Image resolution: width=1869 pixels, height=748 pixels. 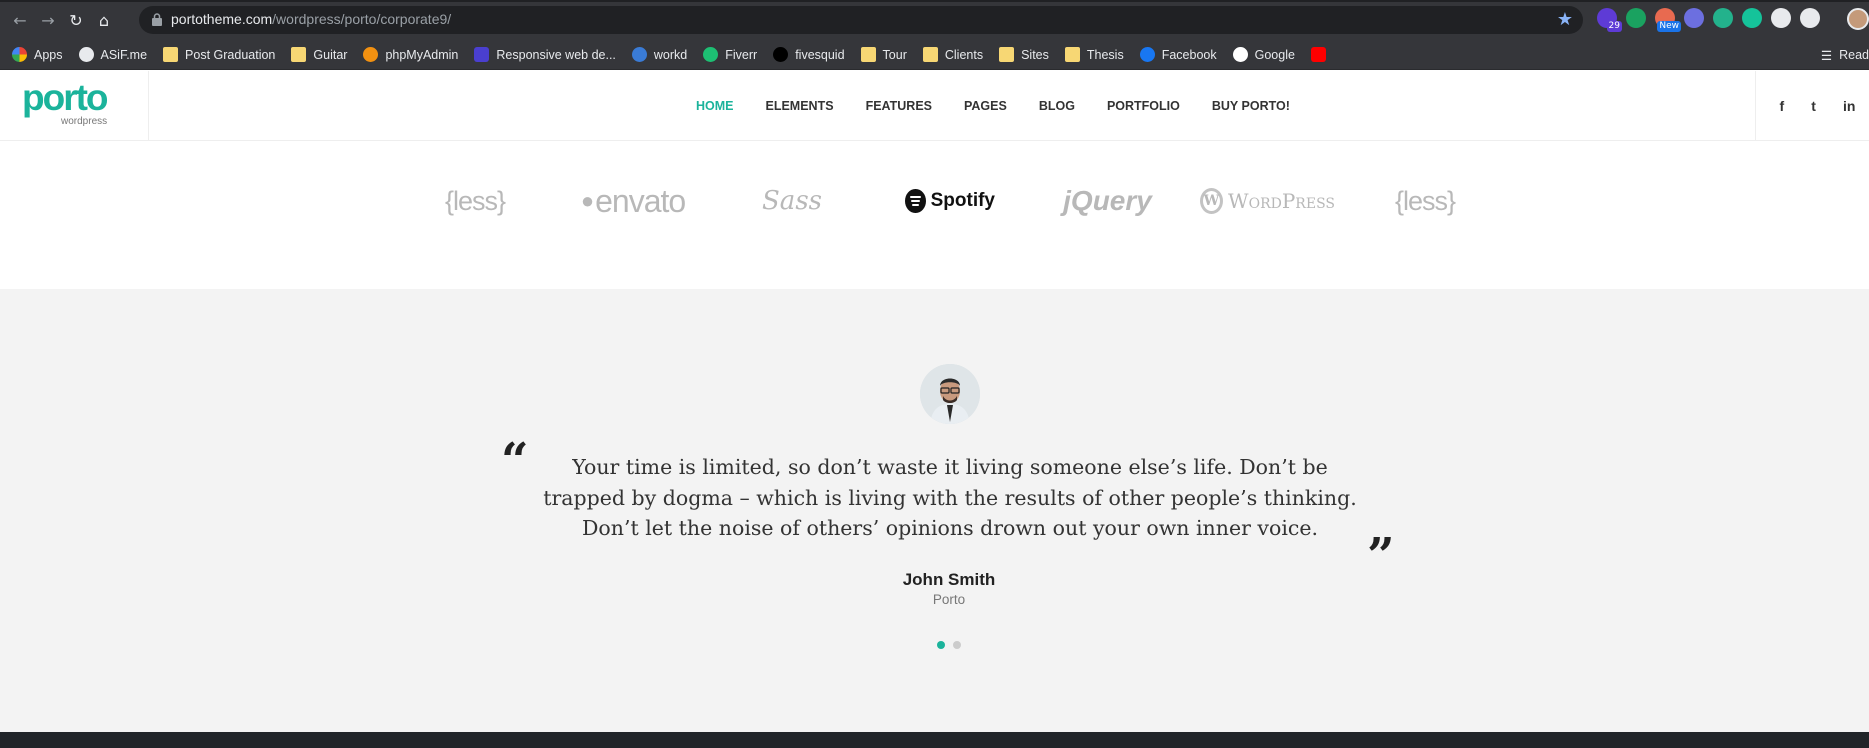 What do you see at coordinates (1105, 54) in the screenshot?
I see `bookmark-label: Thesis` at bounding box center [1105, 54].